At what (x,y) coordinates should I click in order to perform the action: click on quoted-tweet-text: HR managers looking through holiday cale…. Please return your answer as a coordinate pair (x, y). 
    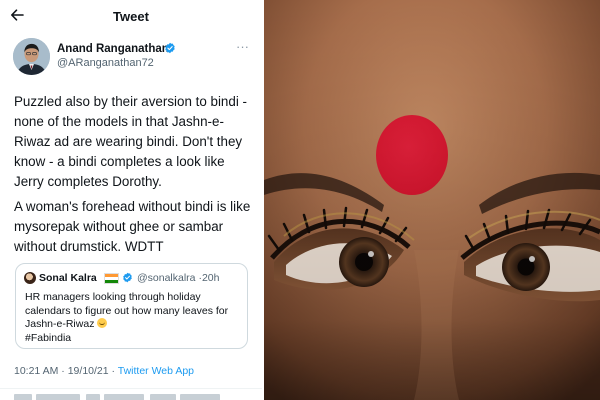
    Looking at the image, I should click on (134, 318).